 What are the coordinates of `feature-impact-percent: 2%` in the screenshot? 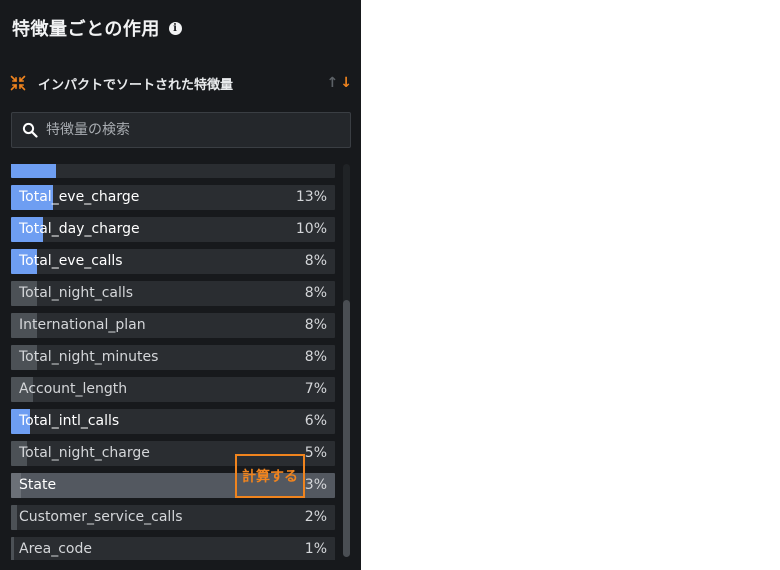 It's located at (315, 517).